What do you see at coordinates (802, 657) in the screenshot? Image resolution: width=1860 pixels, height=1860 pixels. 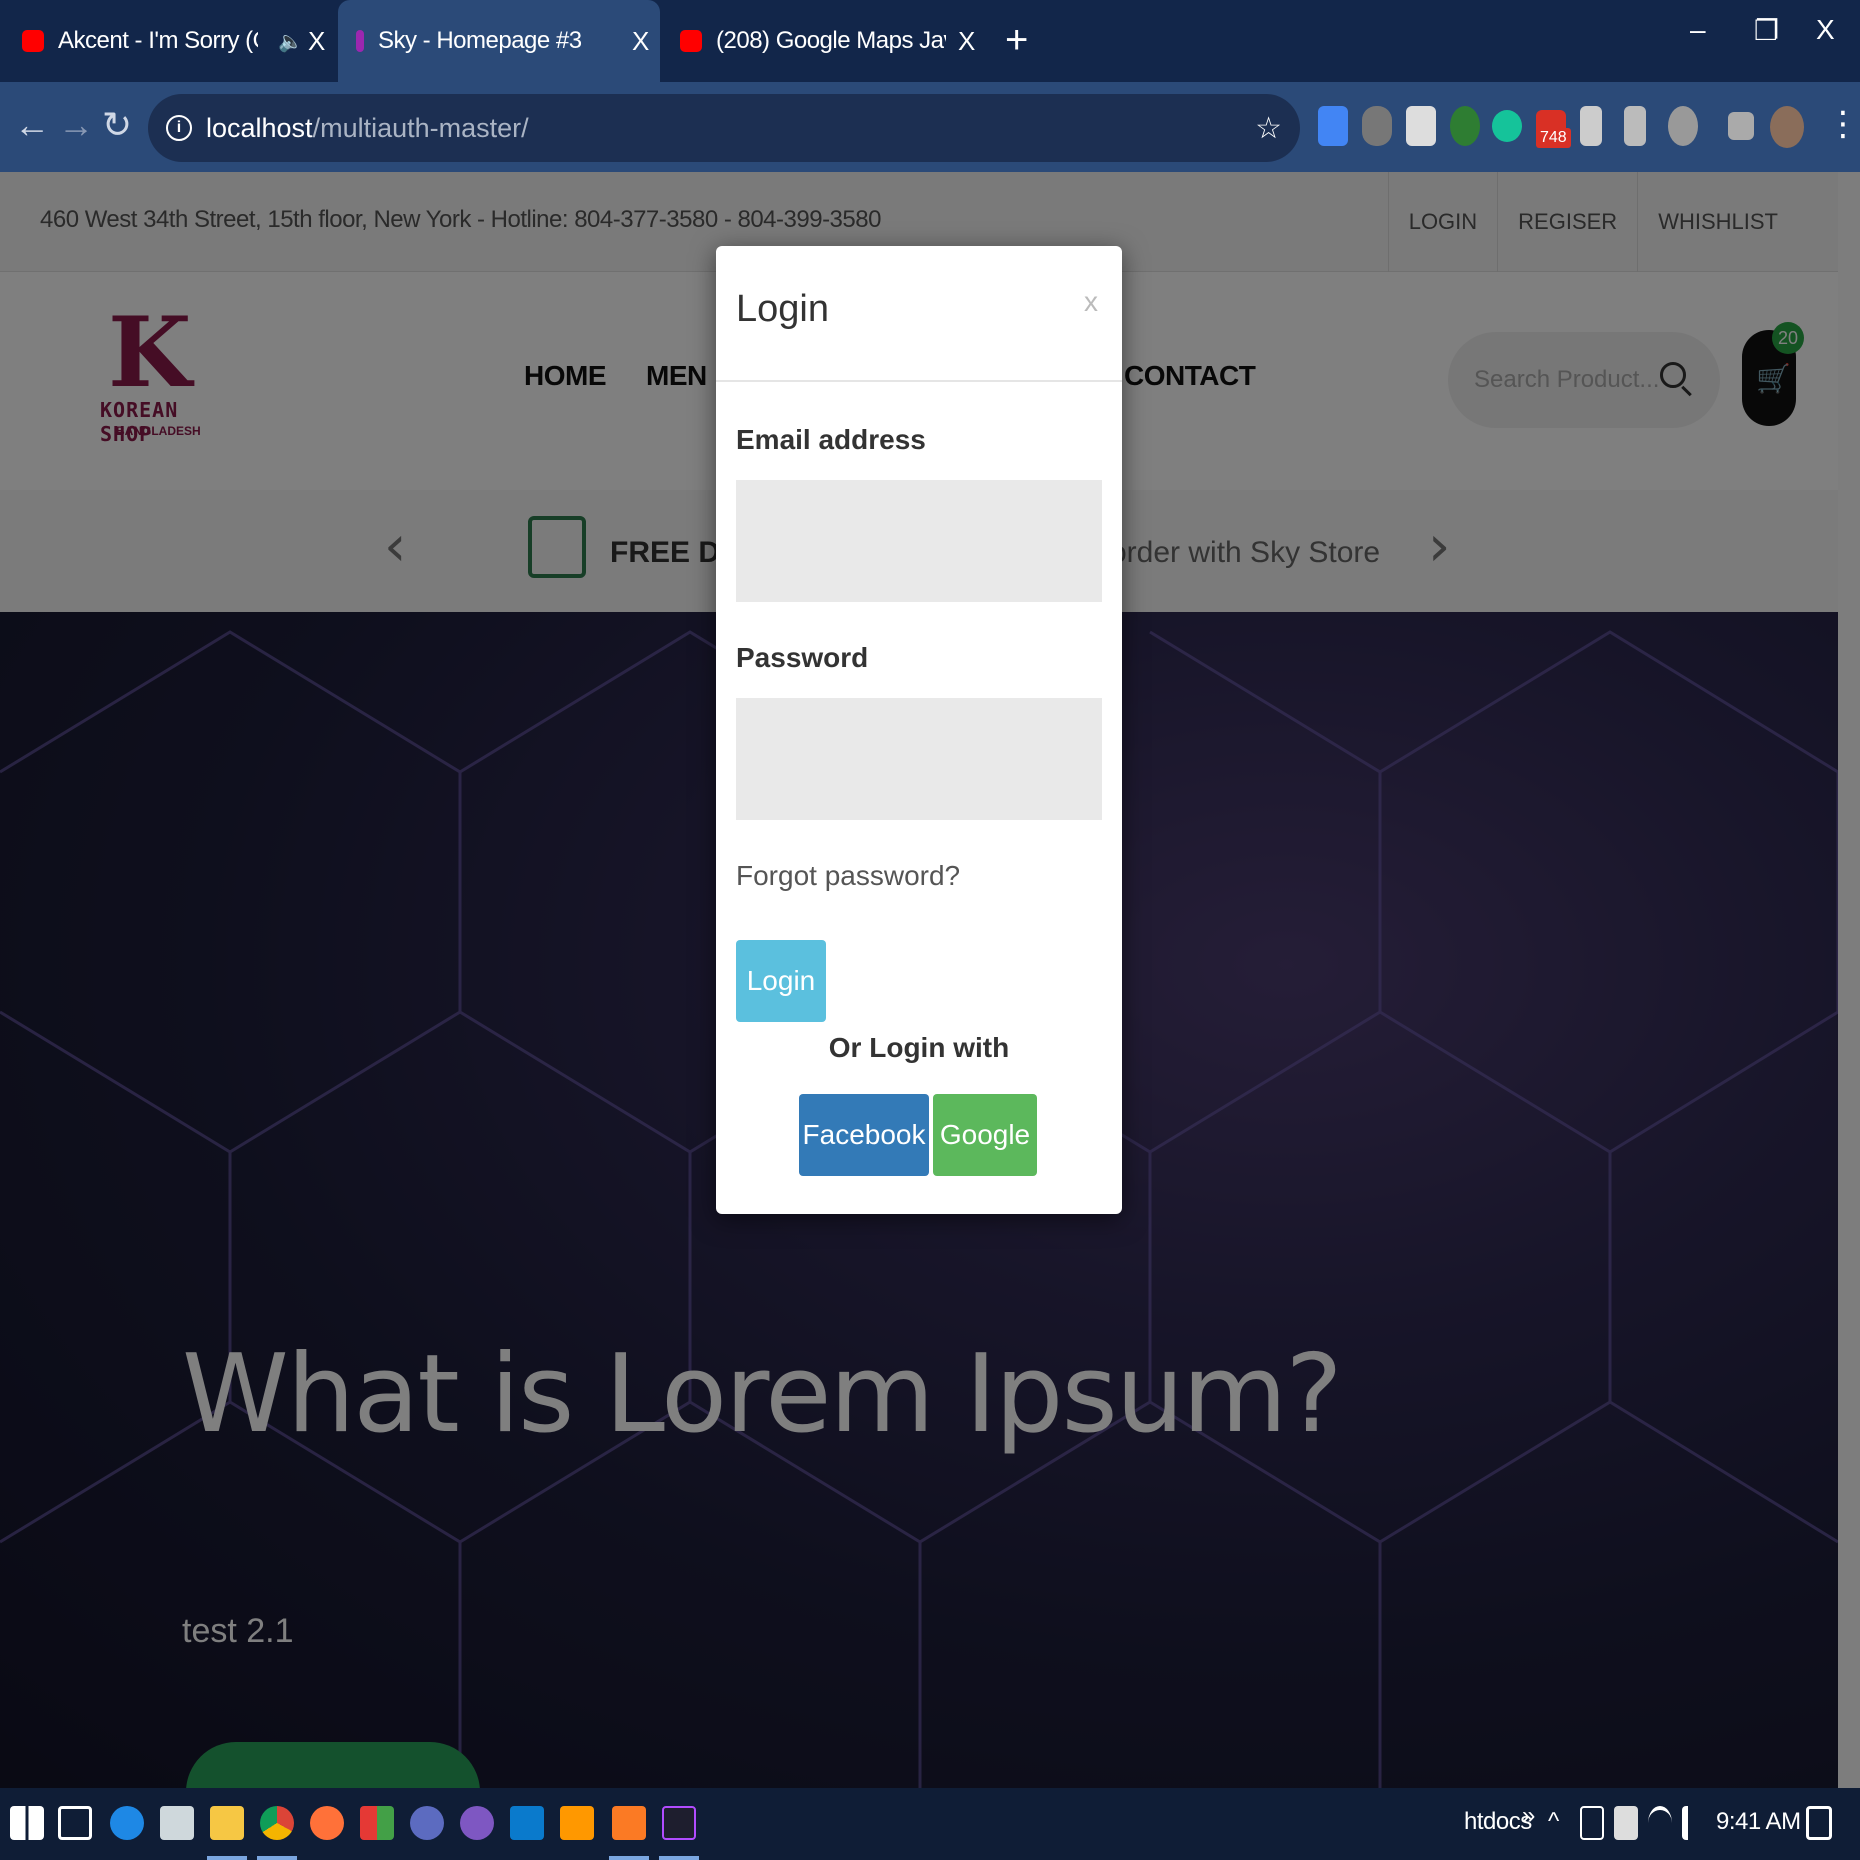 I see `password-label: Password` at bounding box center [802, 657].